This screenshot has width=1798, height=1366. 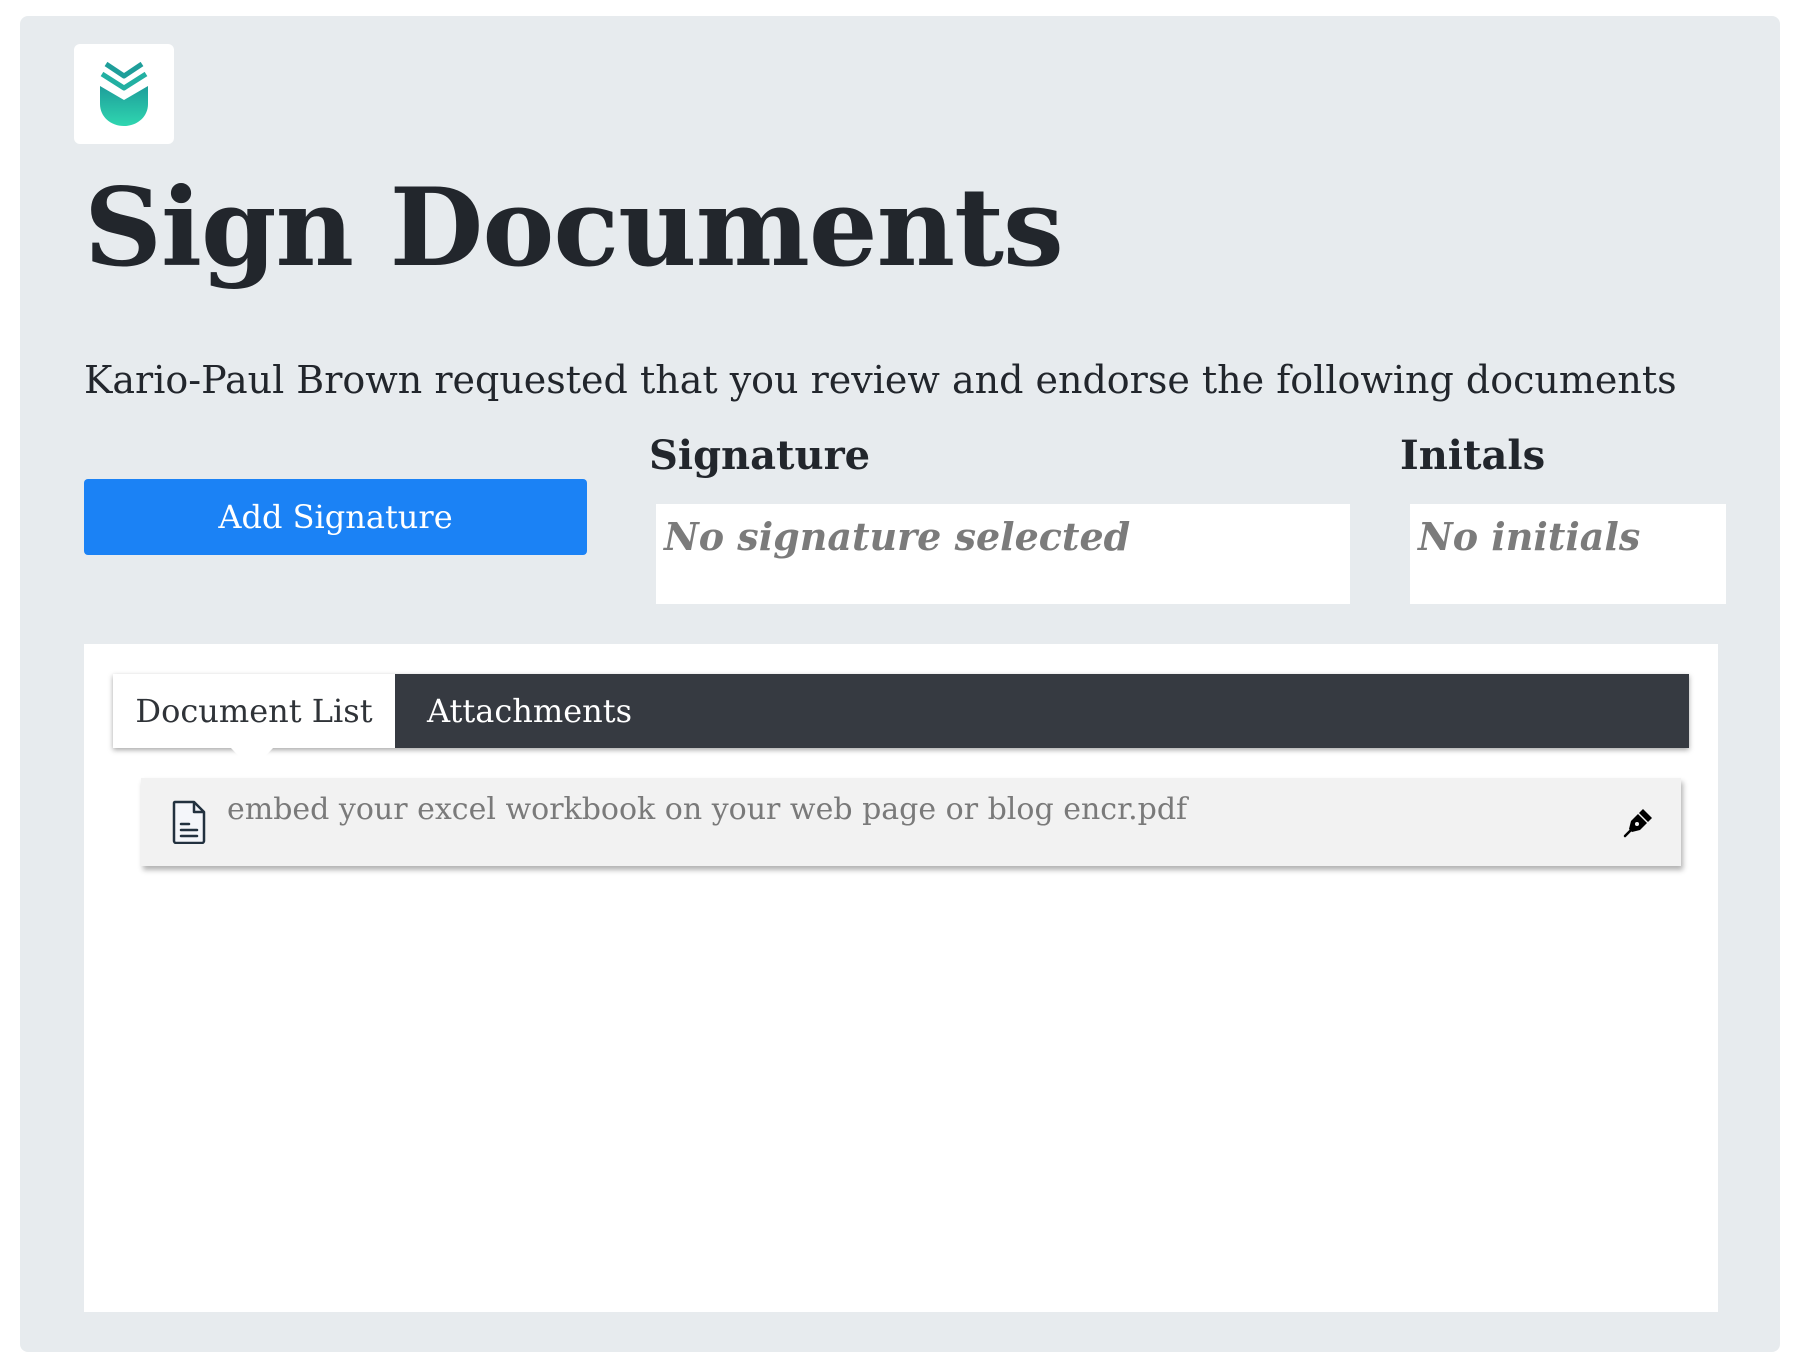 What do you see at coordinates (901, 722) in the screenshot?
I see `tab-bar: Document List Attachments` at bounding box center [901, 722].